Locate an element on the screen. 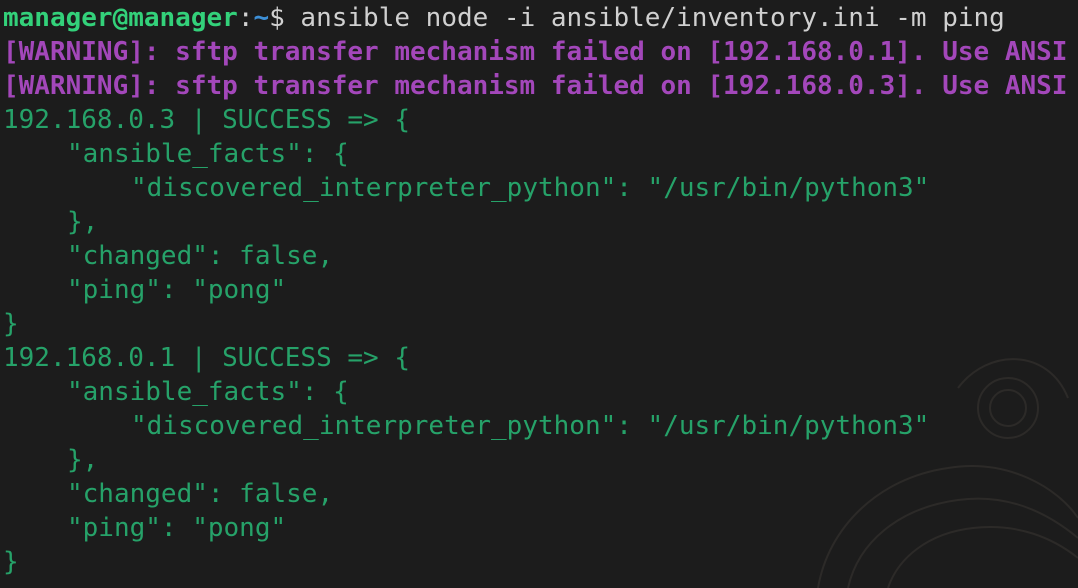 Image resolution: width=1078 pixels, height=588 pixels. result-header: 192.168.0.3 | SUCCESS => { is located at coordinates (206, 120).